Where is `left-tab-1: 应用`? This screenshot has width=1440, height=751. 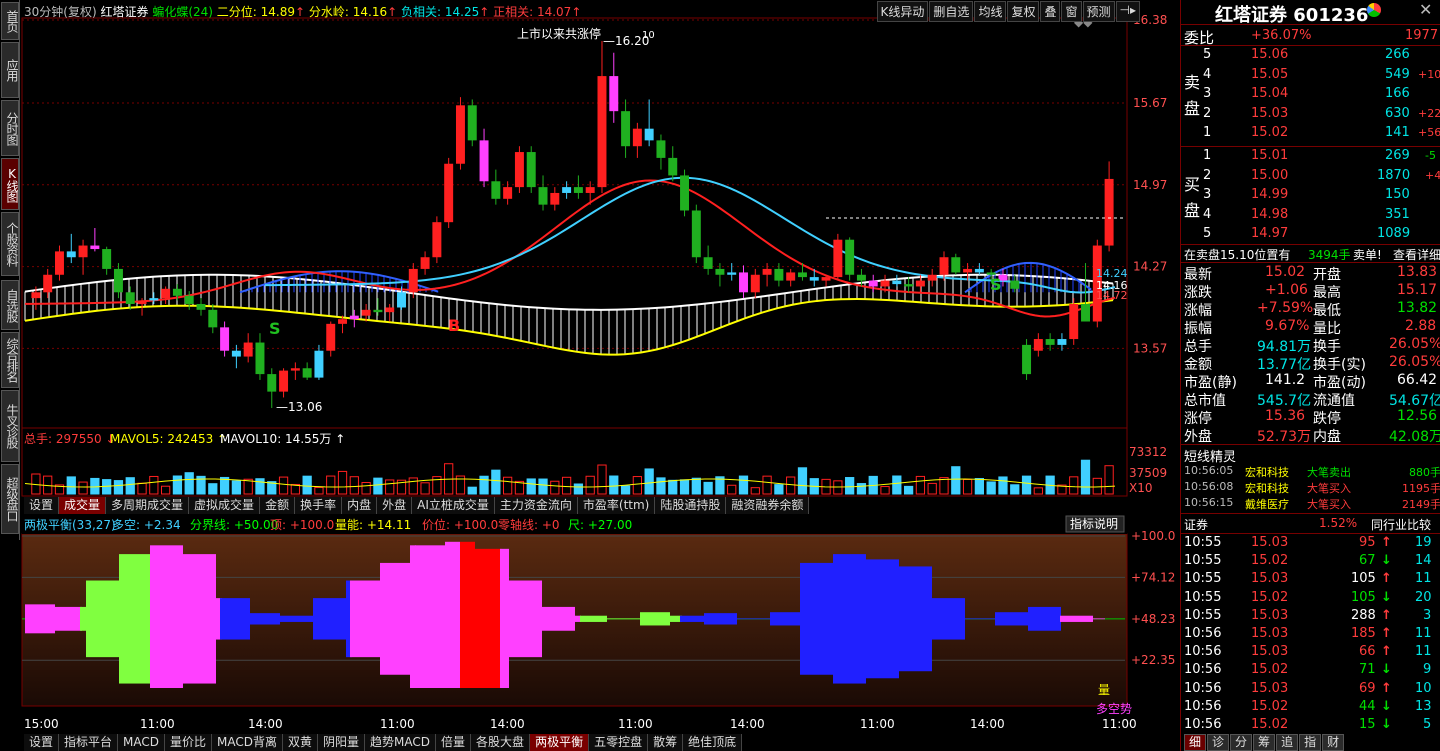
left-tab-1: 应用 is located at coordinates (10, 70).